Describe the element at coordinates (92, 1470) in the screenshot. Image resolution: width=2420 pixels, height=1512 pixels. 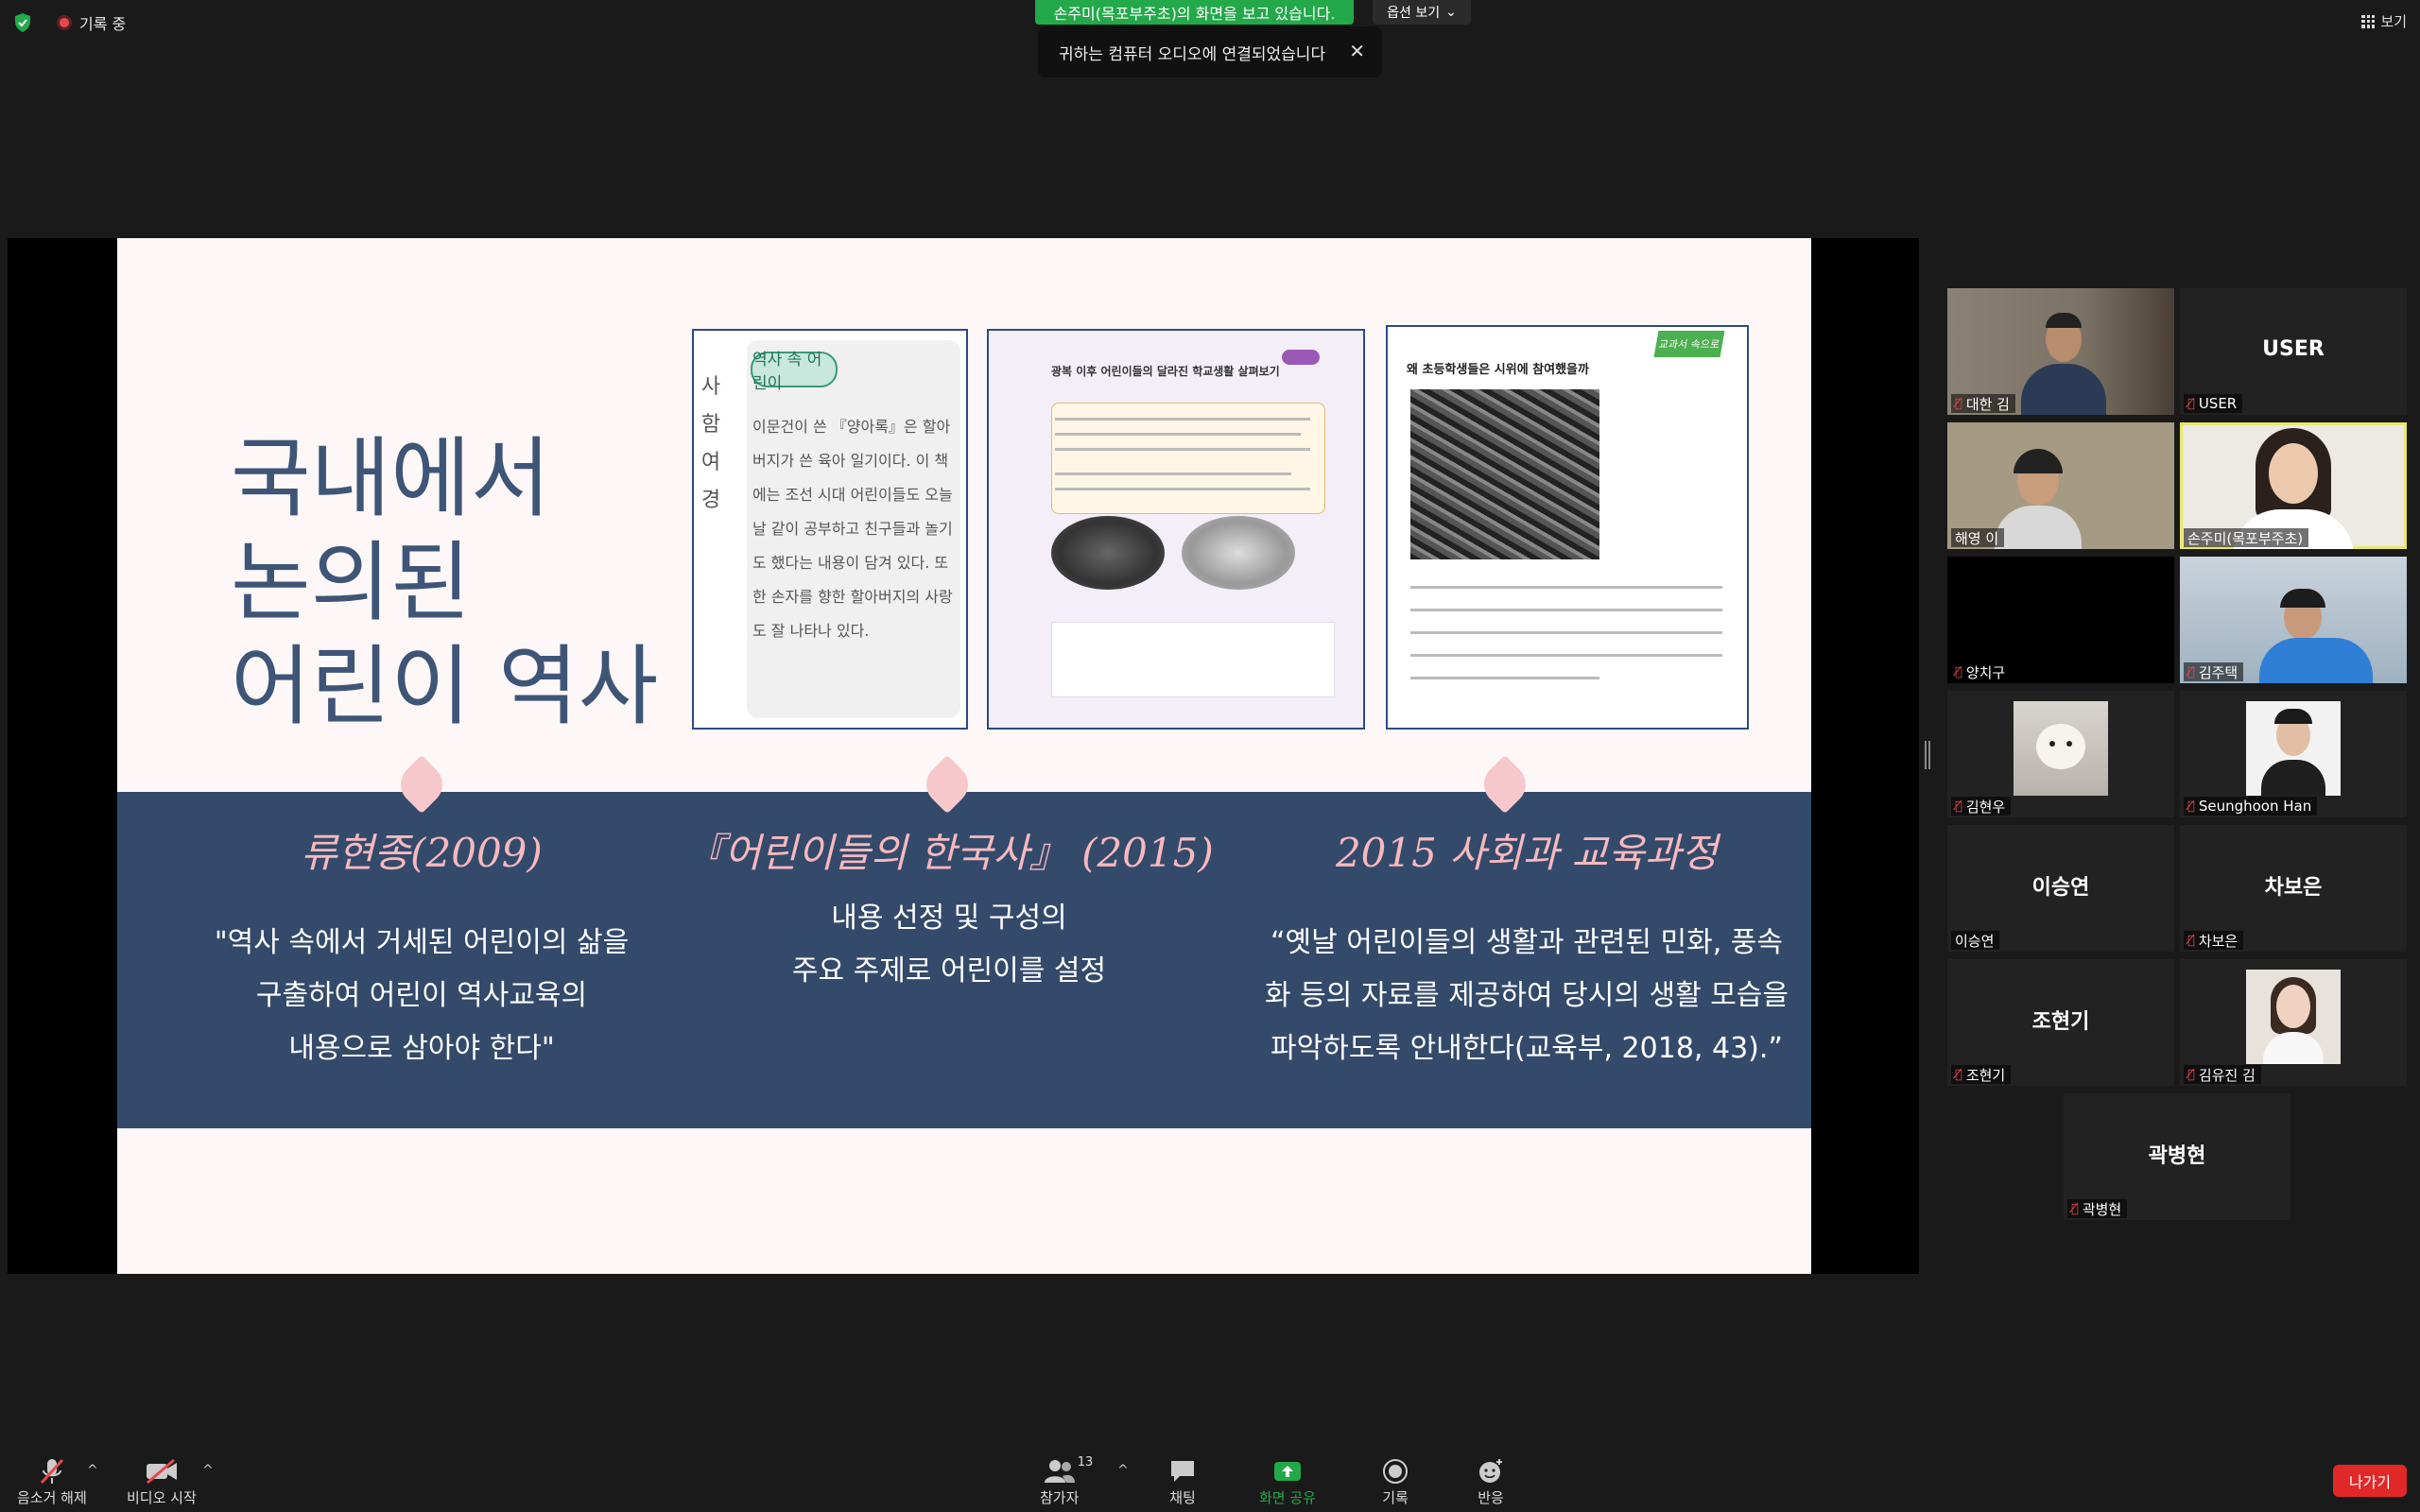
I see `audio-options-caret-icon: ^` at that location.